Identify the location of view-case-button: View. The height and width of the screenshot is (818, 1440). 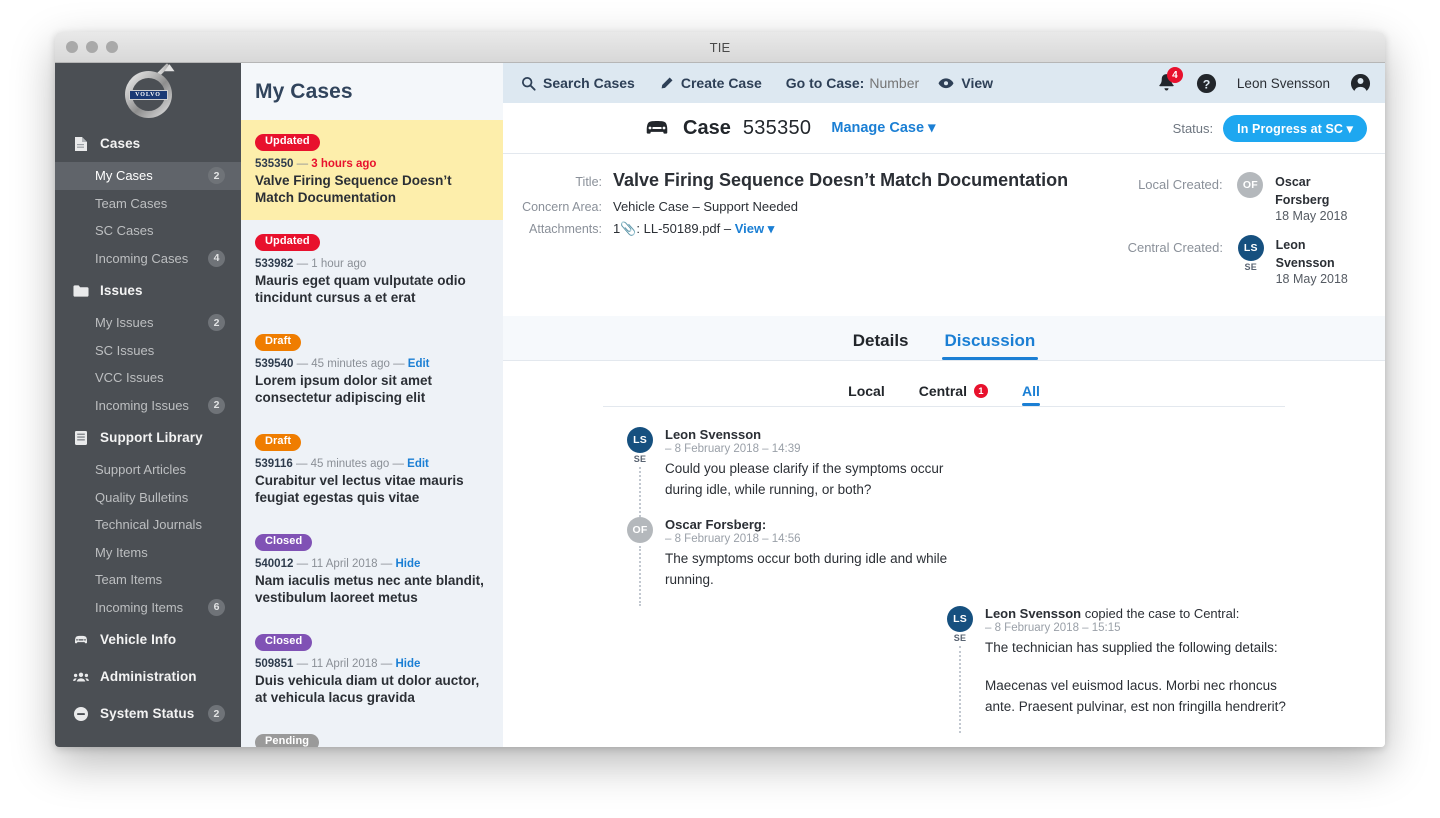
(965, 83).